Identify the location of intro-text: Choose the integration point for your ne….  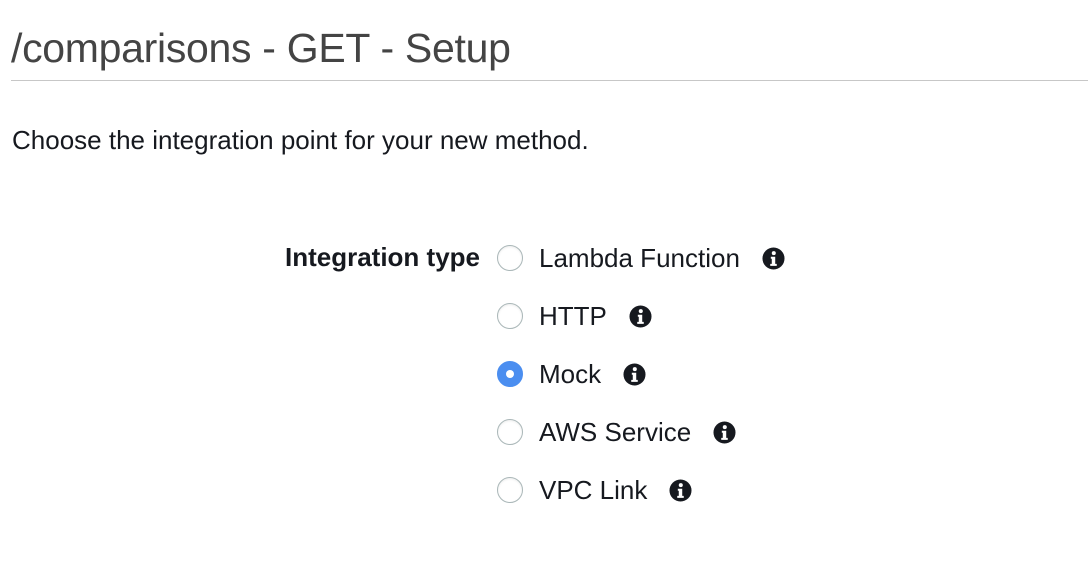
(300, 140).